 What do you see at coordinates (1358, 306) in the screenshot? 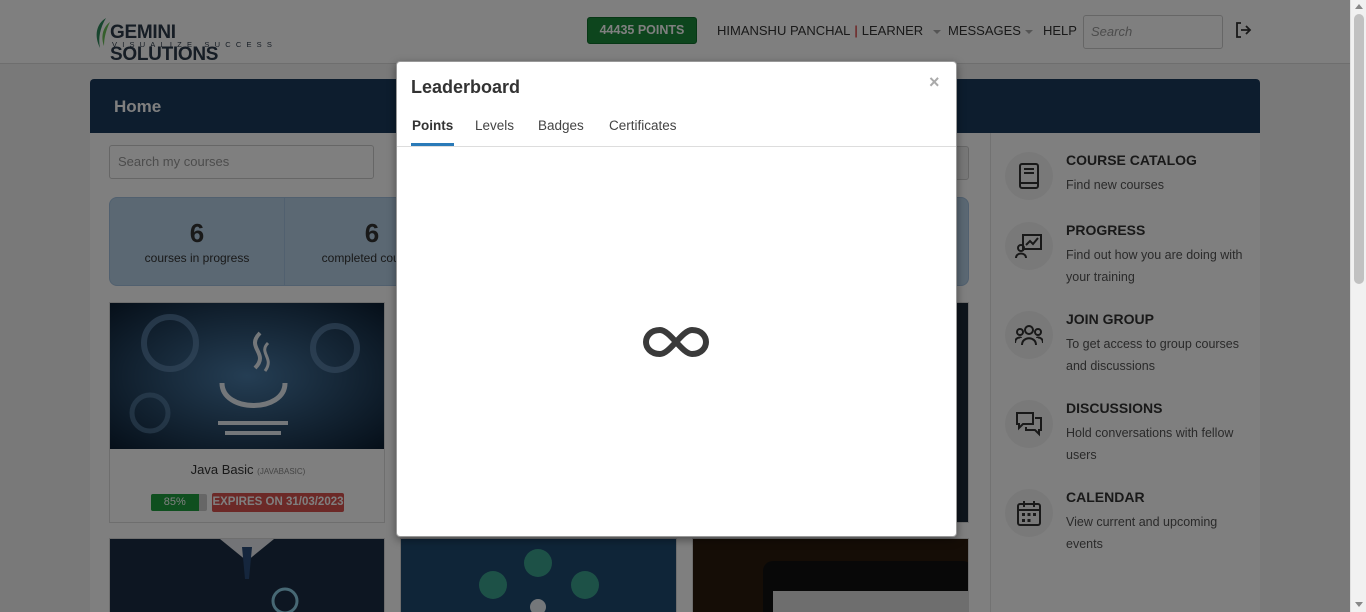
I see `page-scrollbar` at bounding box center [1358, 306].